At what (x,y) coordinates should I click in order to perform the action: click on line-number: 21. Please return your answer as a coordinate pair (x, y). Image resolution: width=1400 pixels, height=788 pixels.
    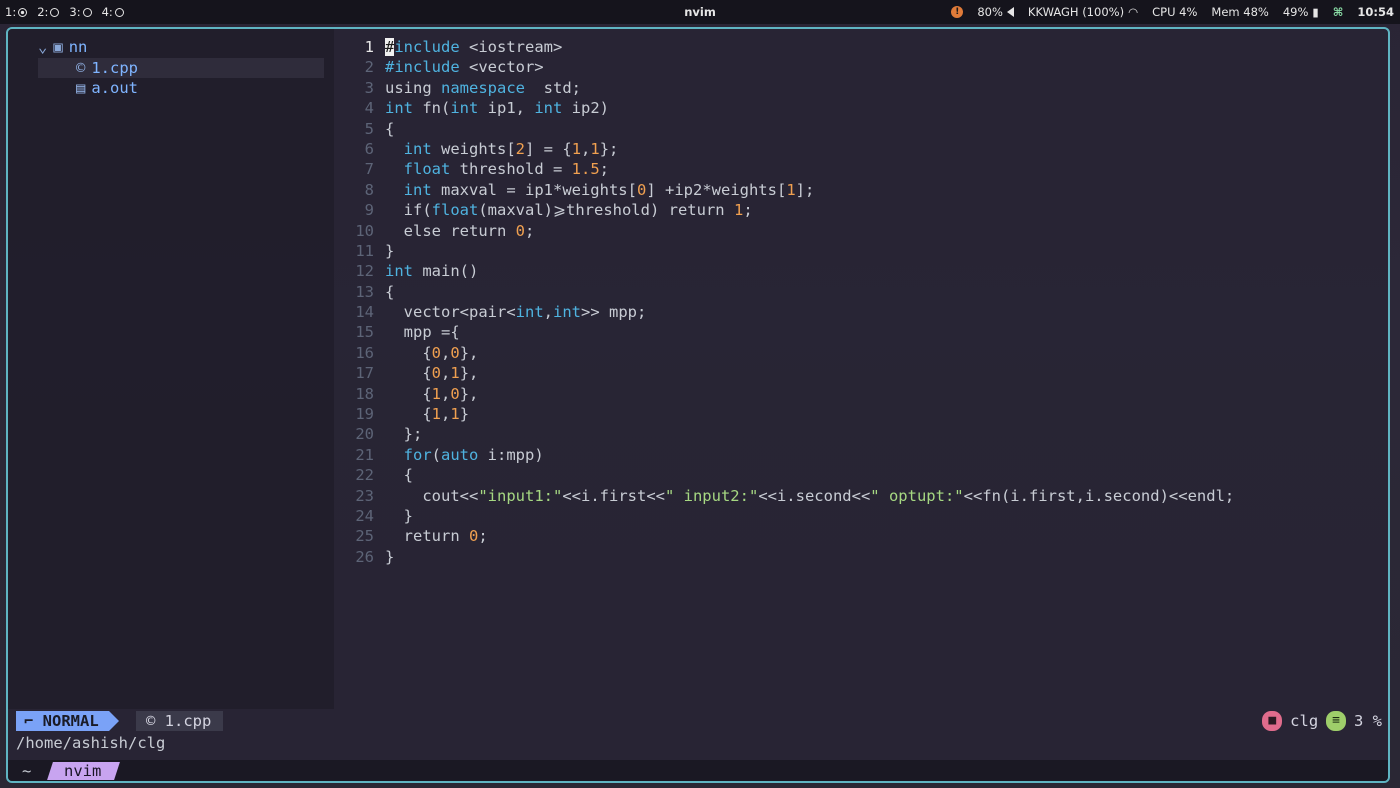
    Looking at the image, I should click on (364, 454).